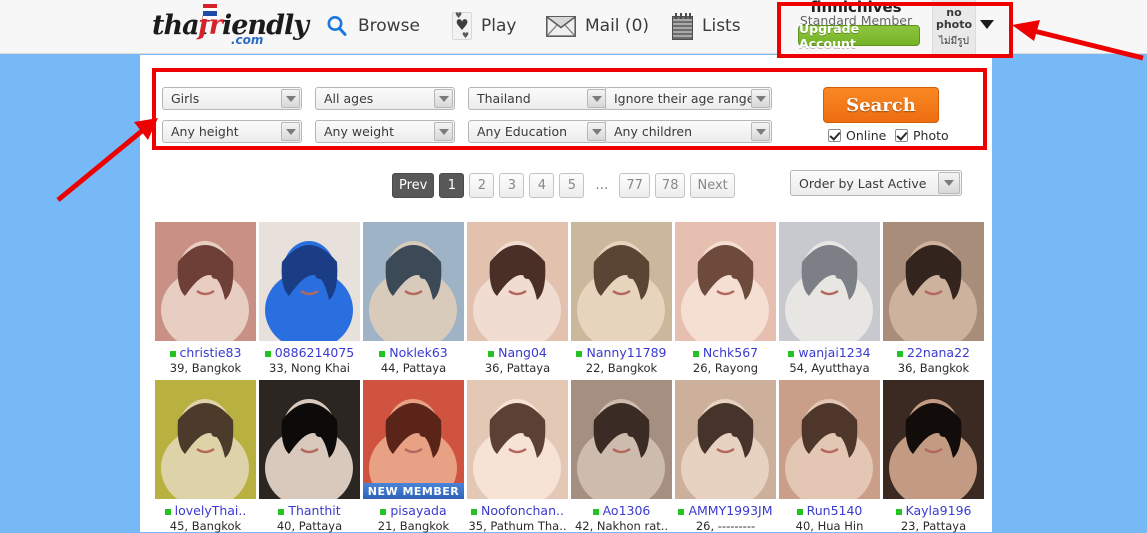  What do you see at coordinates (517, 368) in the screenshot?
I see `profile-age-location: 36, Pattaya` at bounding box center [517, 368].